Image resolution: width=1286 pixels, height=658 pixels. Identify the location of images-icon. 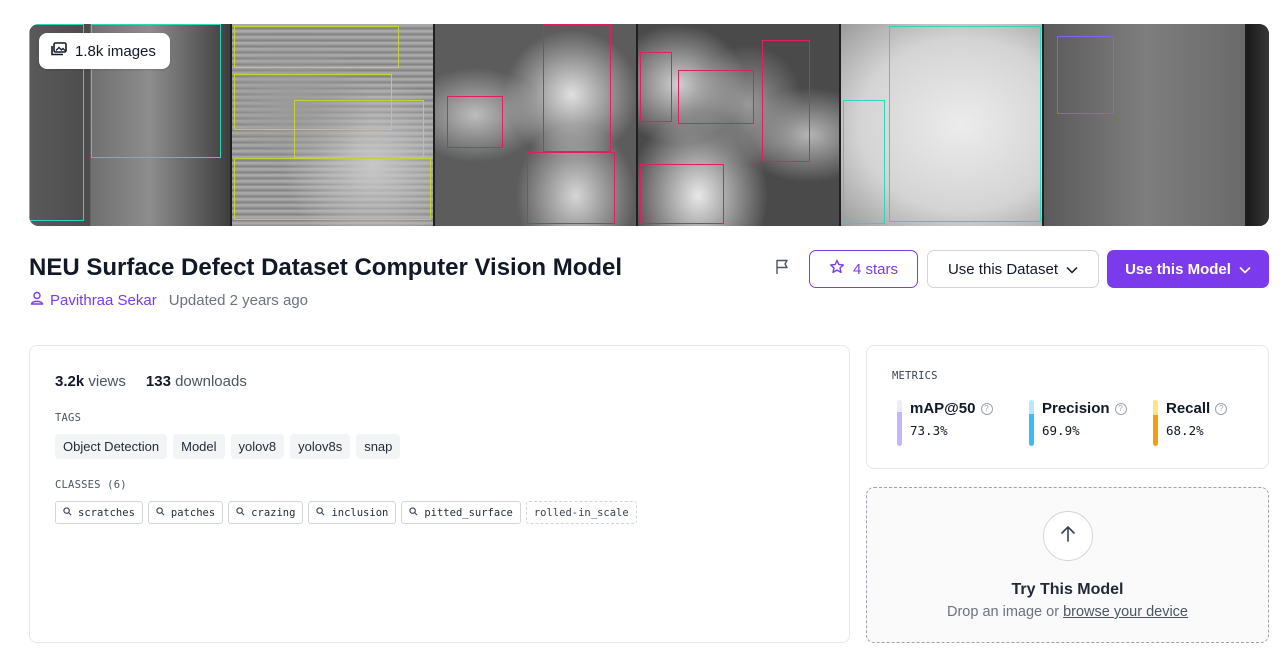
(59, 51).